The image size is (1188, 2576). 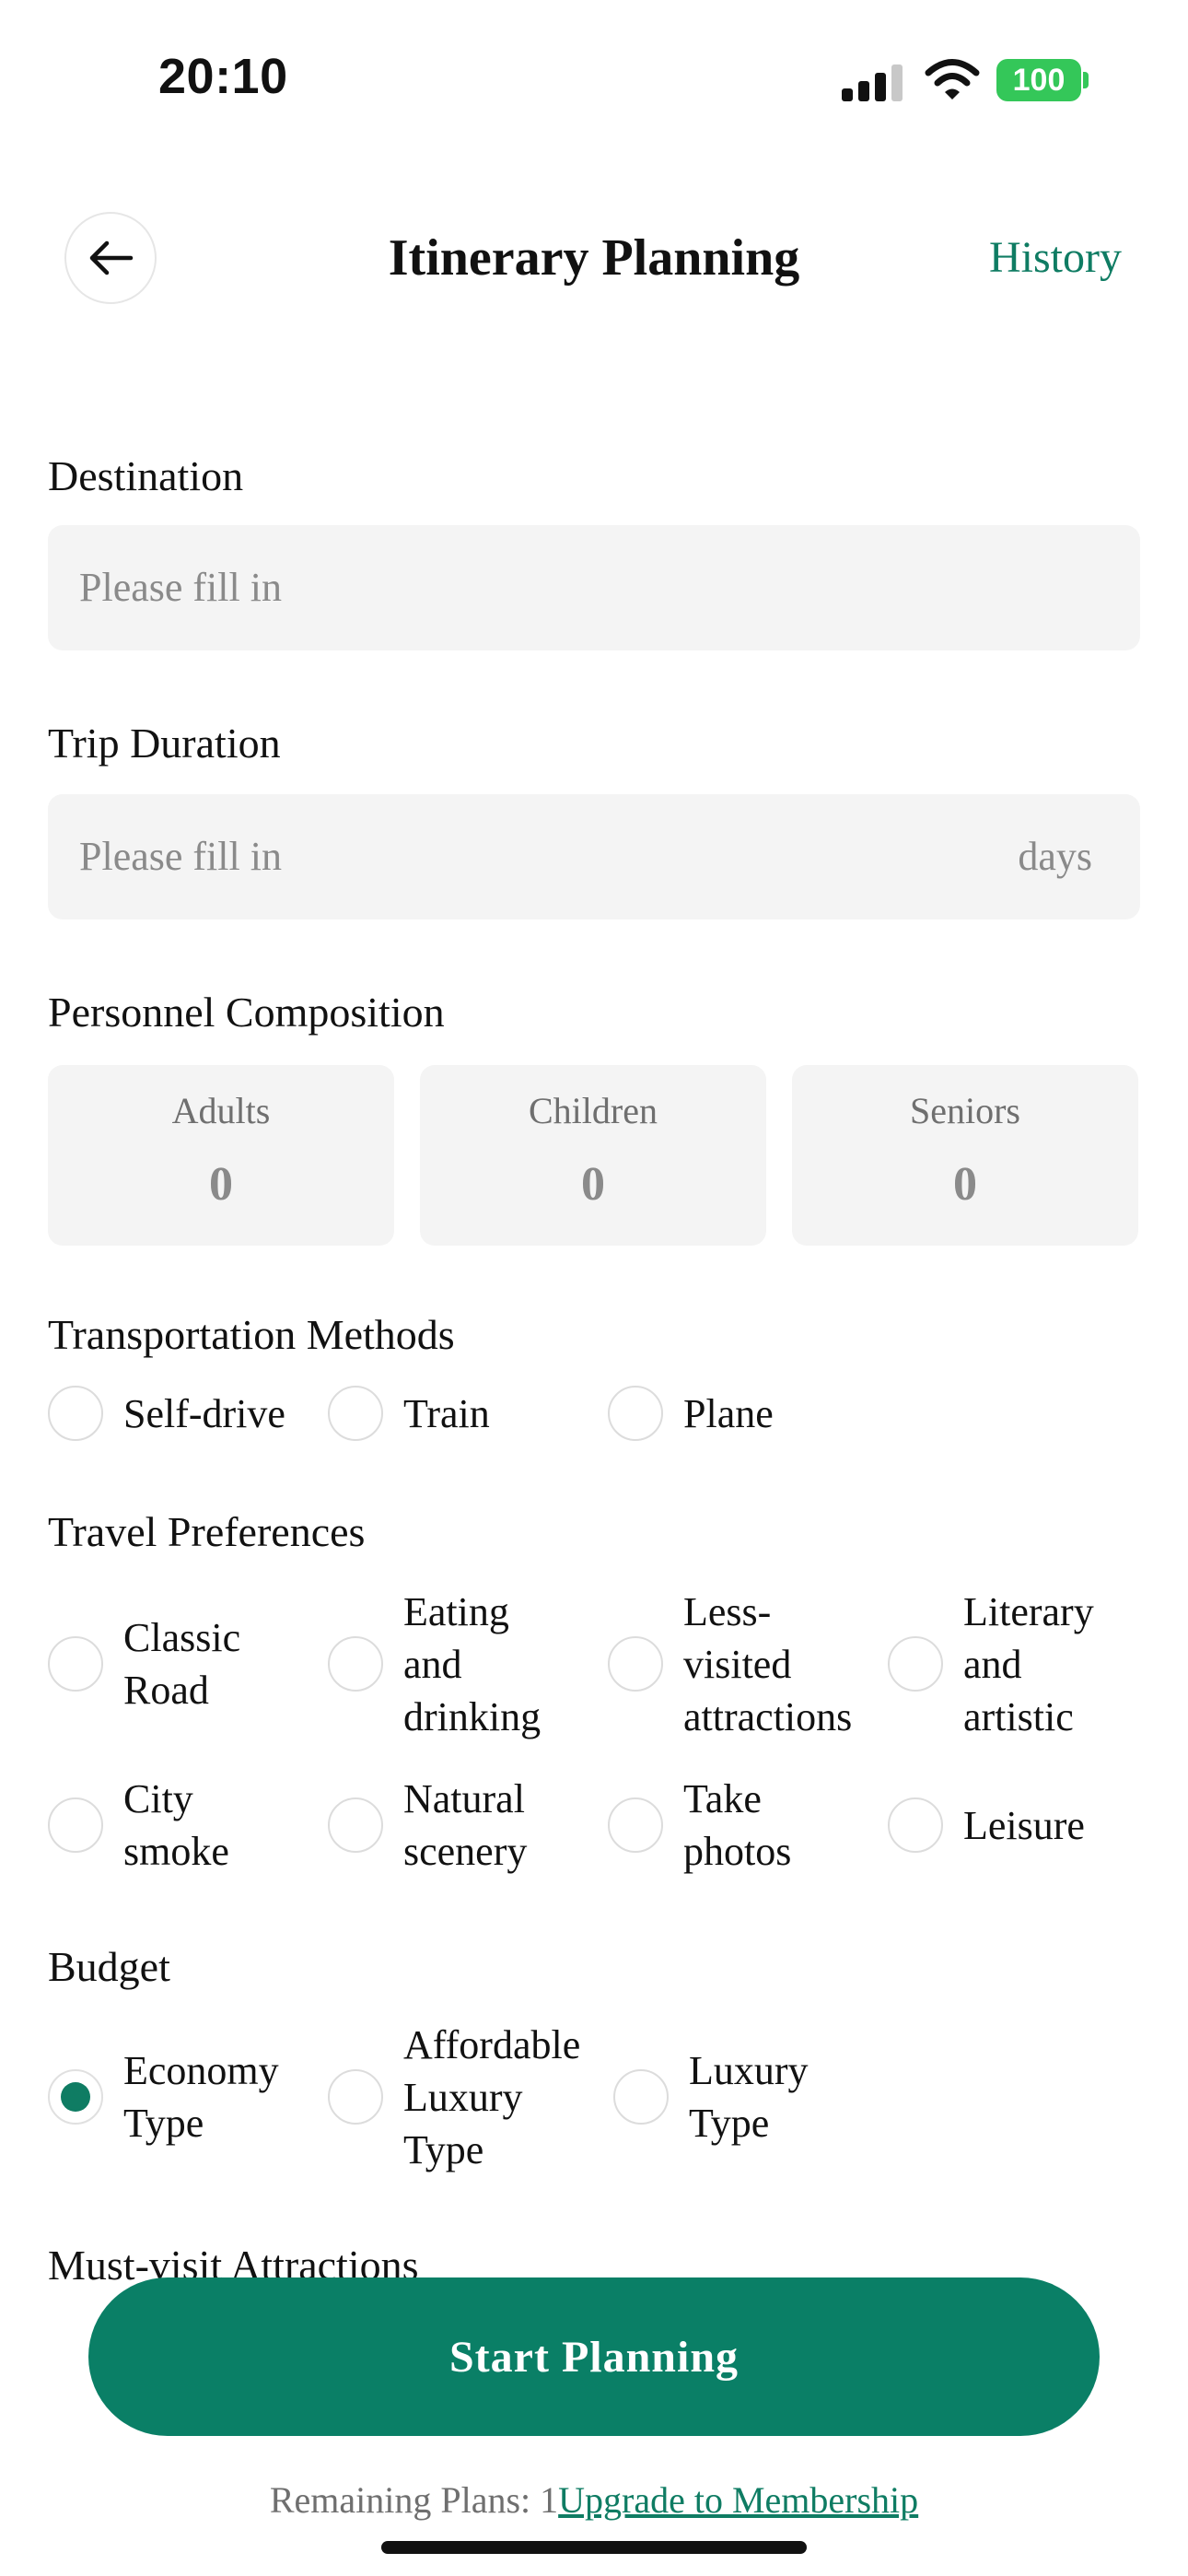 I want to click on preference-option-city-smoke: City smoke, so click(x=138, y=1825).